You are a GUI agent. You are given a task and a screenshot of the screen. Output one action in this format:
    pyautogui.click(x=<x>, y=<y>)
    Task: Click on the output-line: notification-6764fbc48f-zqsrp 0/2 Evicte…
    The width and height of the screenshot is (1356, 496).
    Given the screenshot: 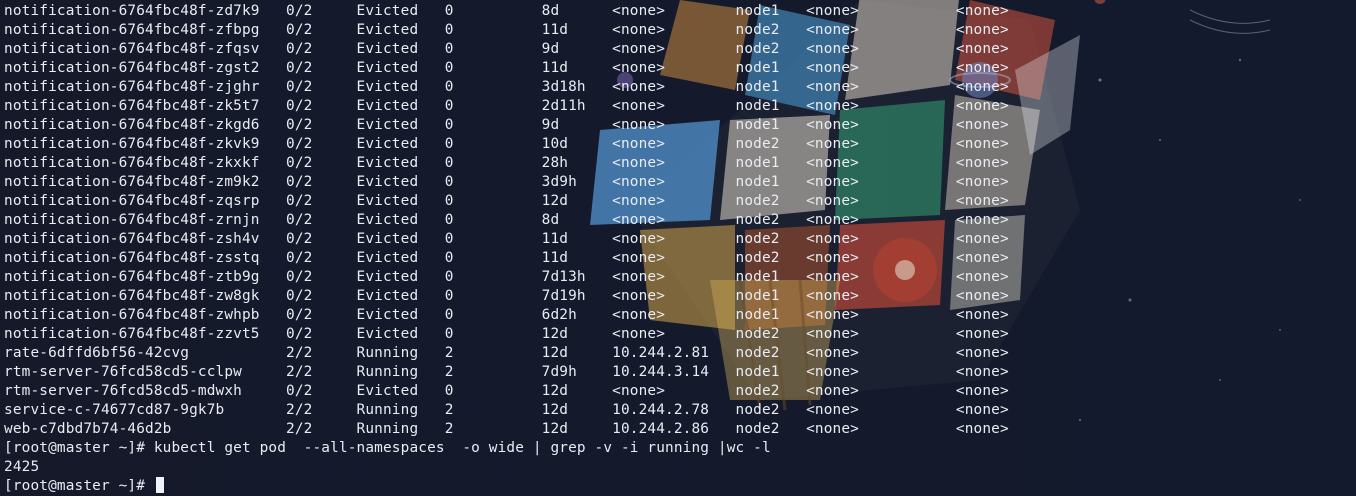 What is the action you would take?
    pyautogui.click(x=506, y=201)
    